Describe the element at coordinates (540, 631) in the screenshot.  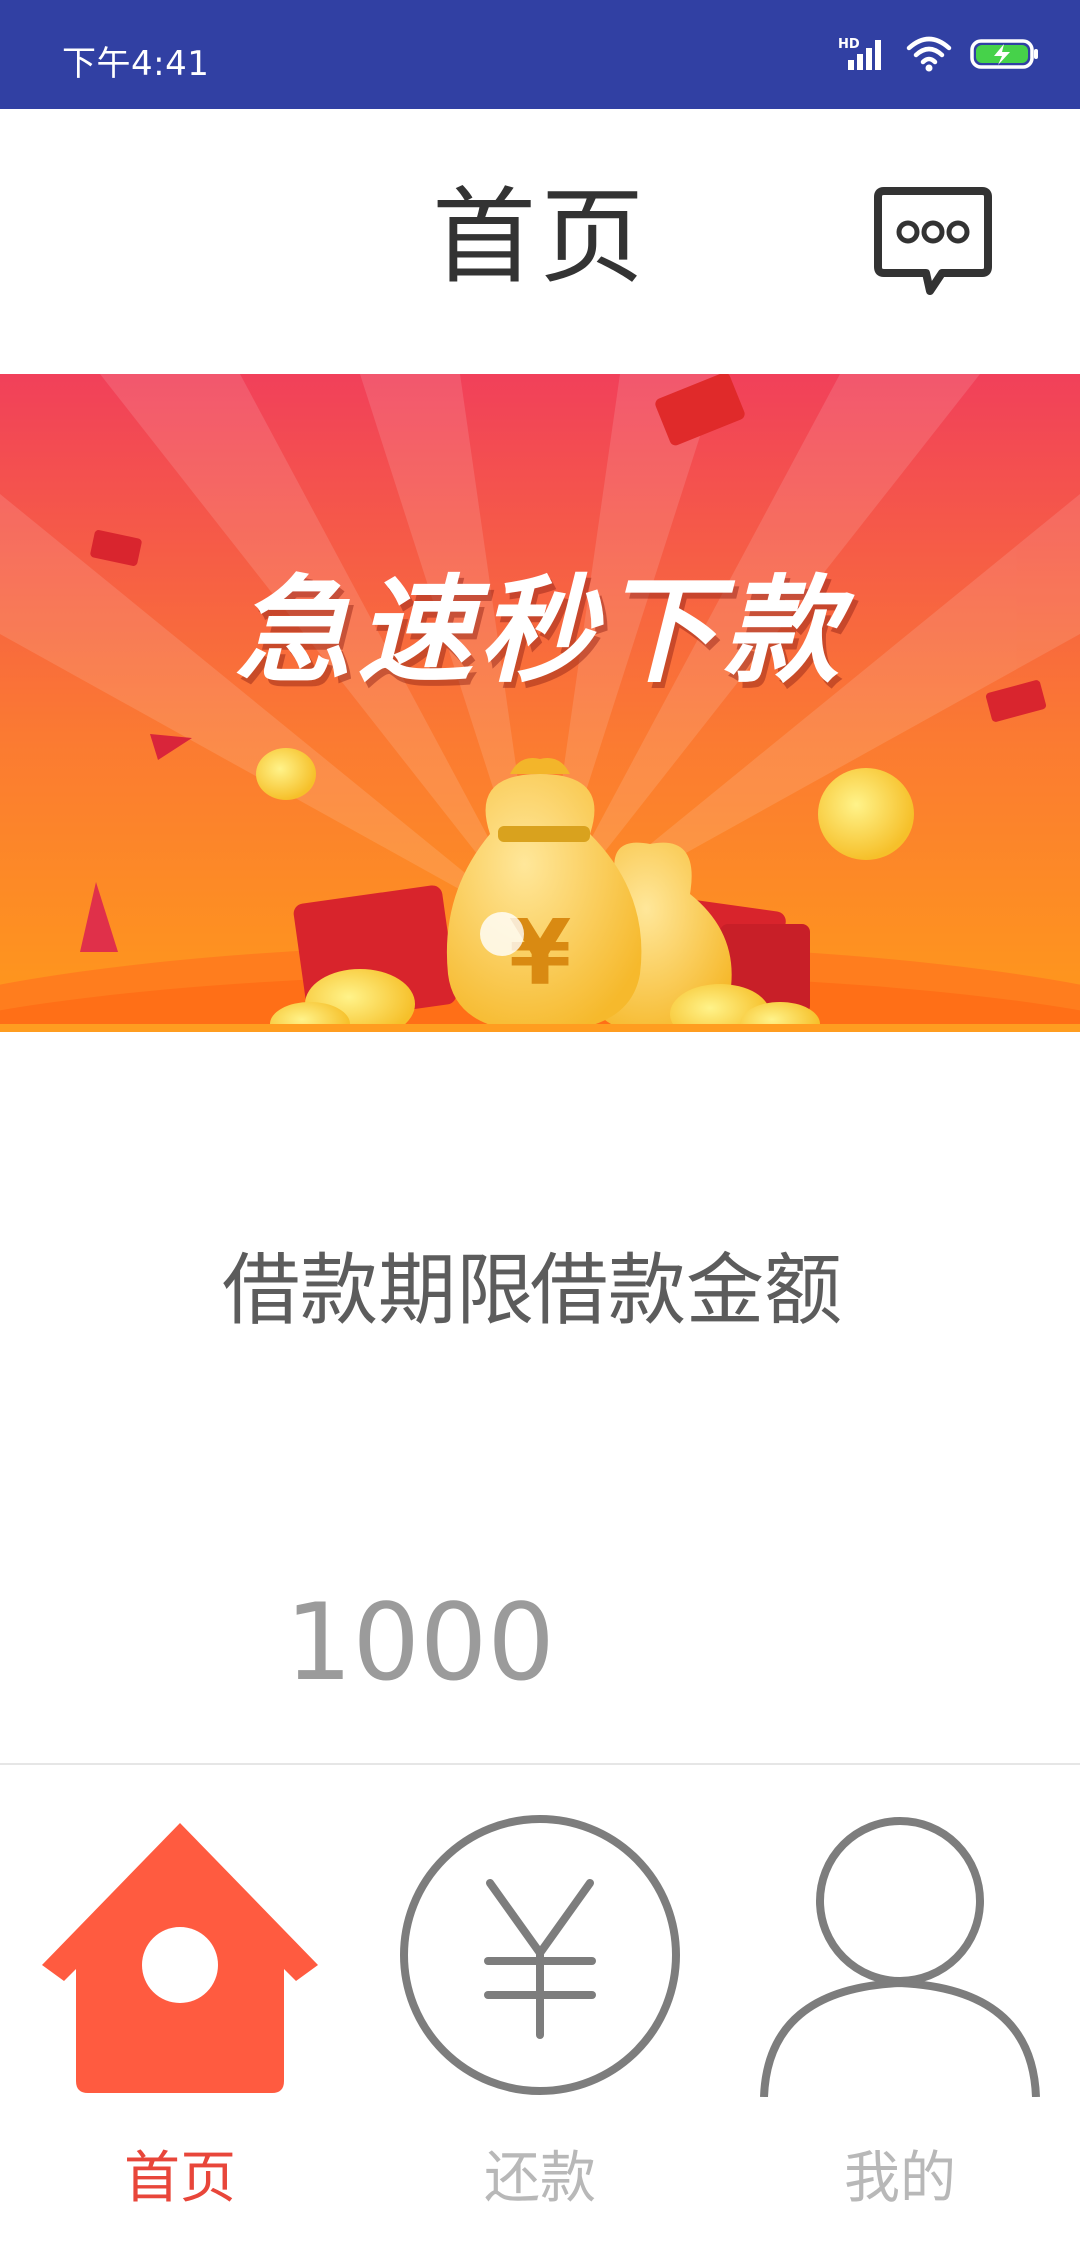
I see `banner-title: 急速秒下款` at that location.